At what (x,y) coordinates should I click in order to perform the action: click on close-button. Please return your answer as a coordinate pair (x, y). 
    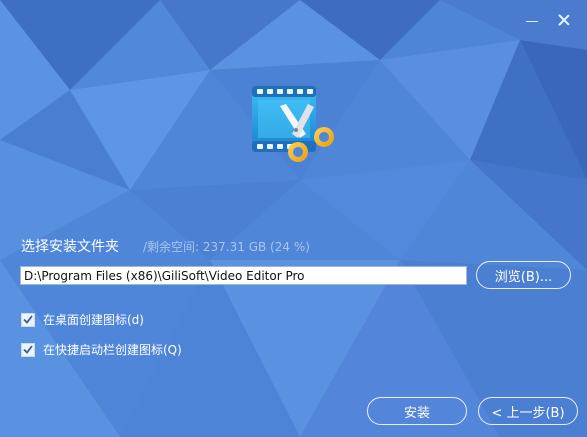
    Looking at the image, I should click on (564, 20).